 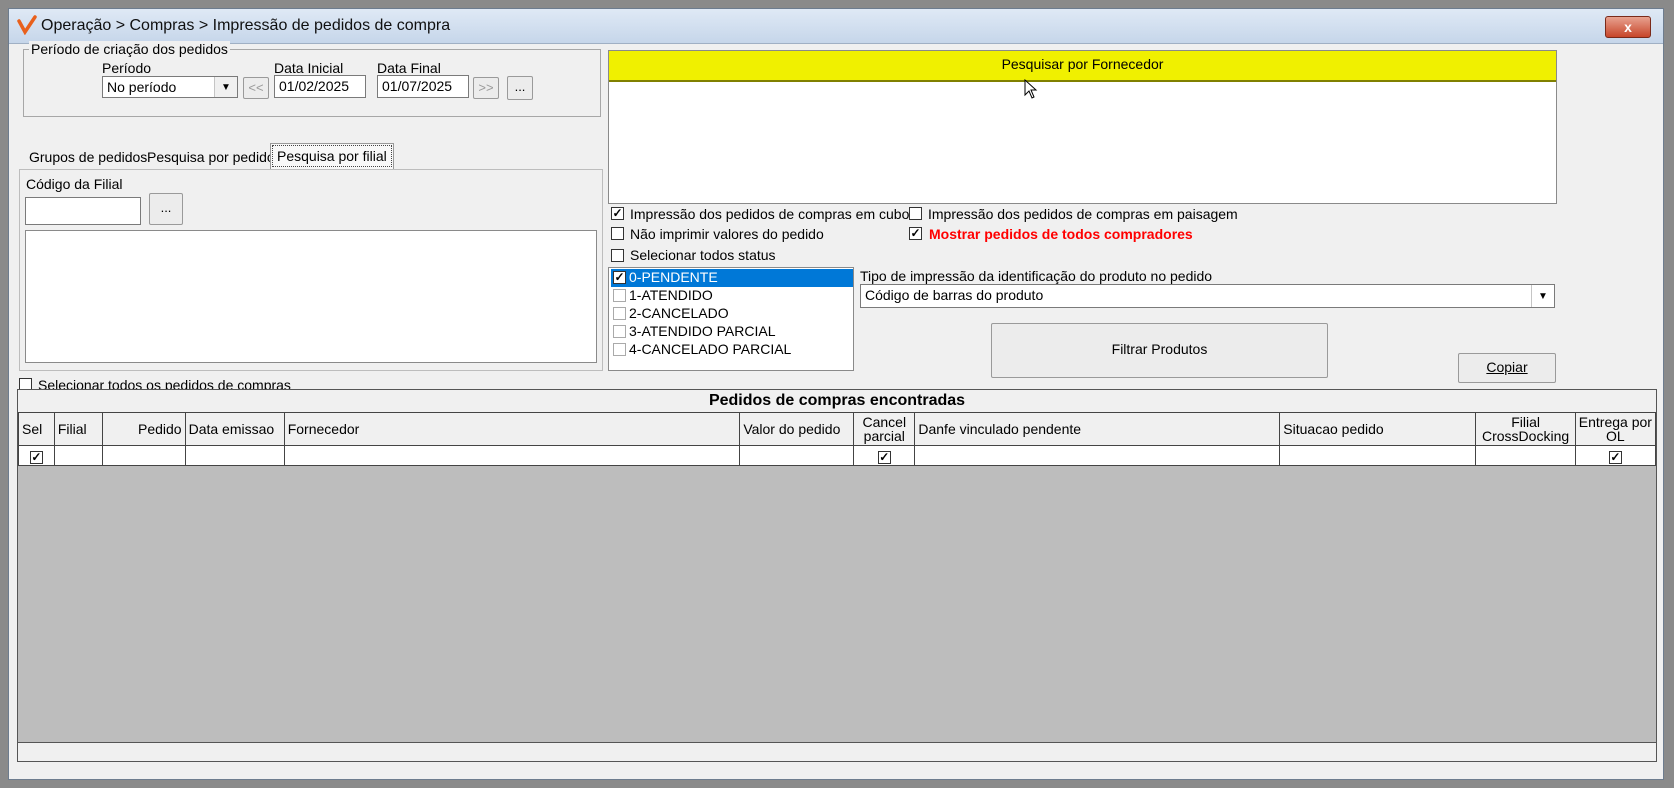 What do you see at coordinates (409, 68) in the screenshot?
I see `data-final-label: Data Final` at bounding box center [409, 68].